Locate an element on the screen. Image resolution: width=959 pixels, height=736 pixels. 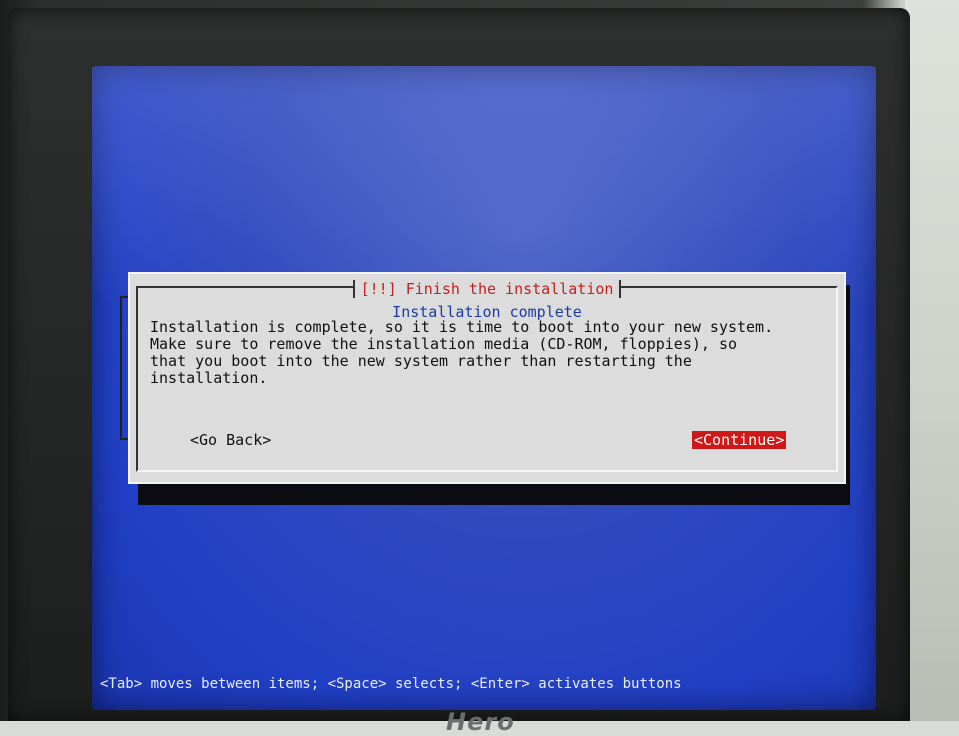
monitor-brand-logo: Hero is located at coordinates (480, 722).